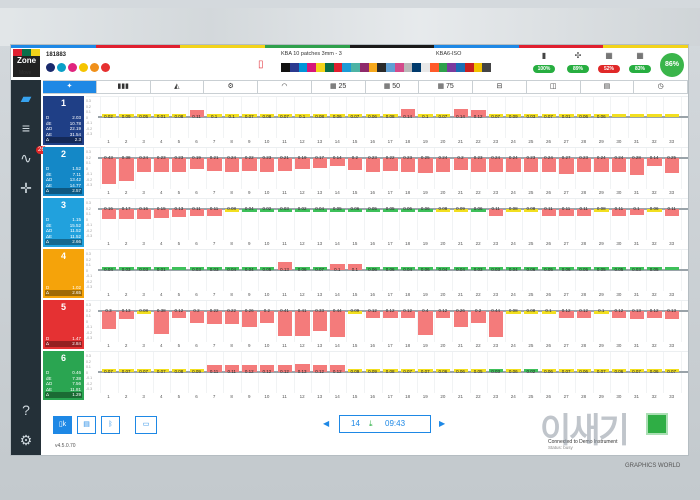 The height and width of the screenshot is (500, 700). What do you see at coordinates (661, 87) in the screenshot?
I see `tab-clock: ◷` at bounding box center [661, 87].